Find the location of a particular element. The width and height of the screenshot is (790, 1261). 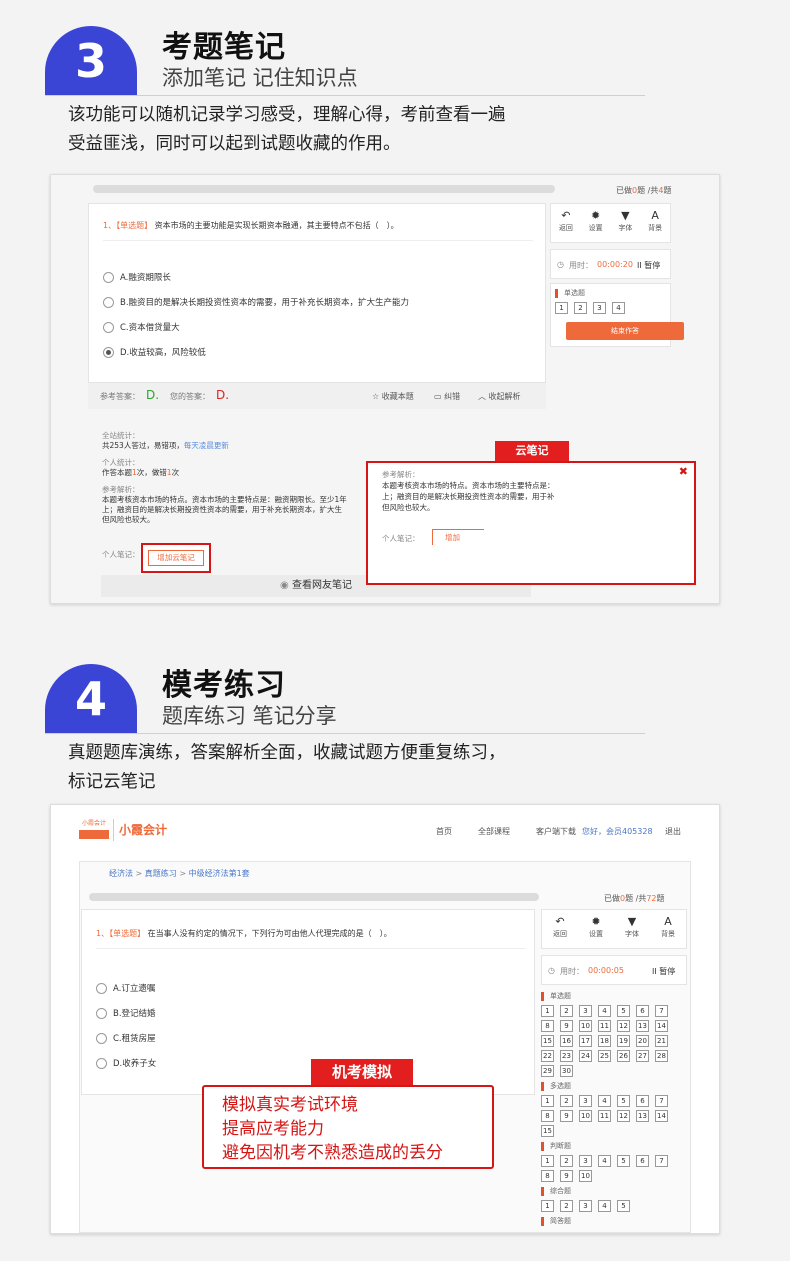

question-number: 19 is located at coordinates (623, 1041).